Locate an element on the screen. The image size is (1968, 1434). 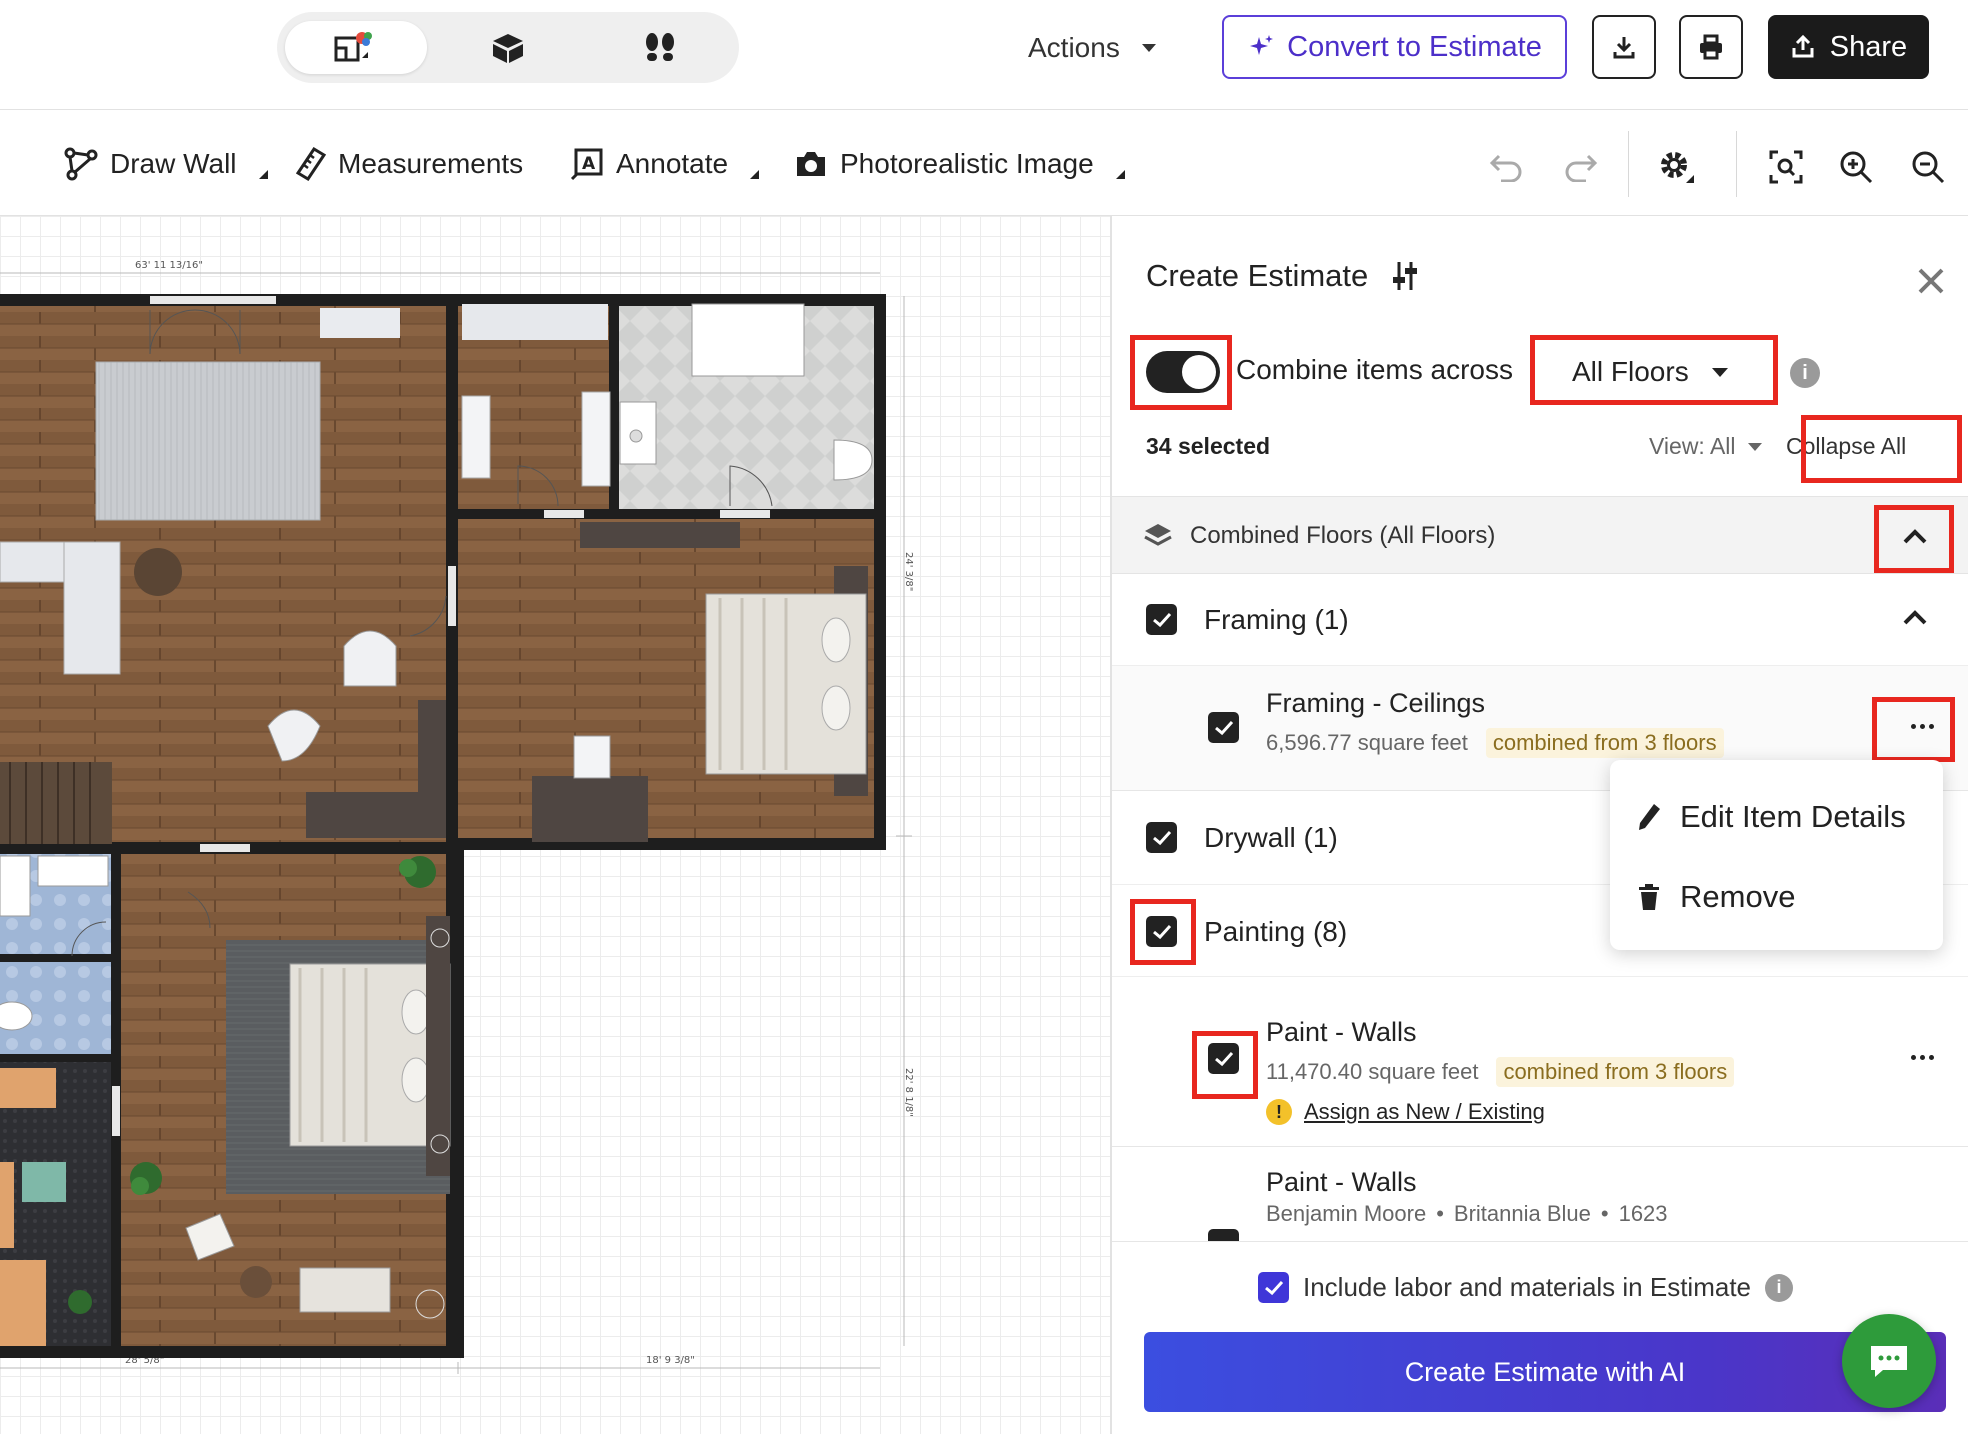
draw-wall-label: Draw Wall is located at coordinates (173, 163).